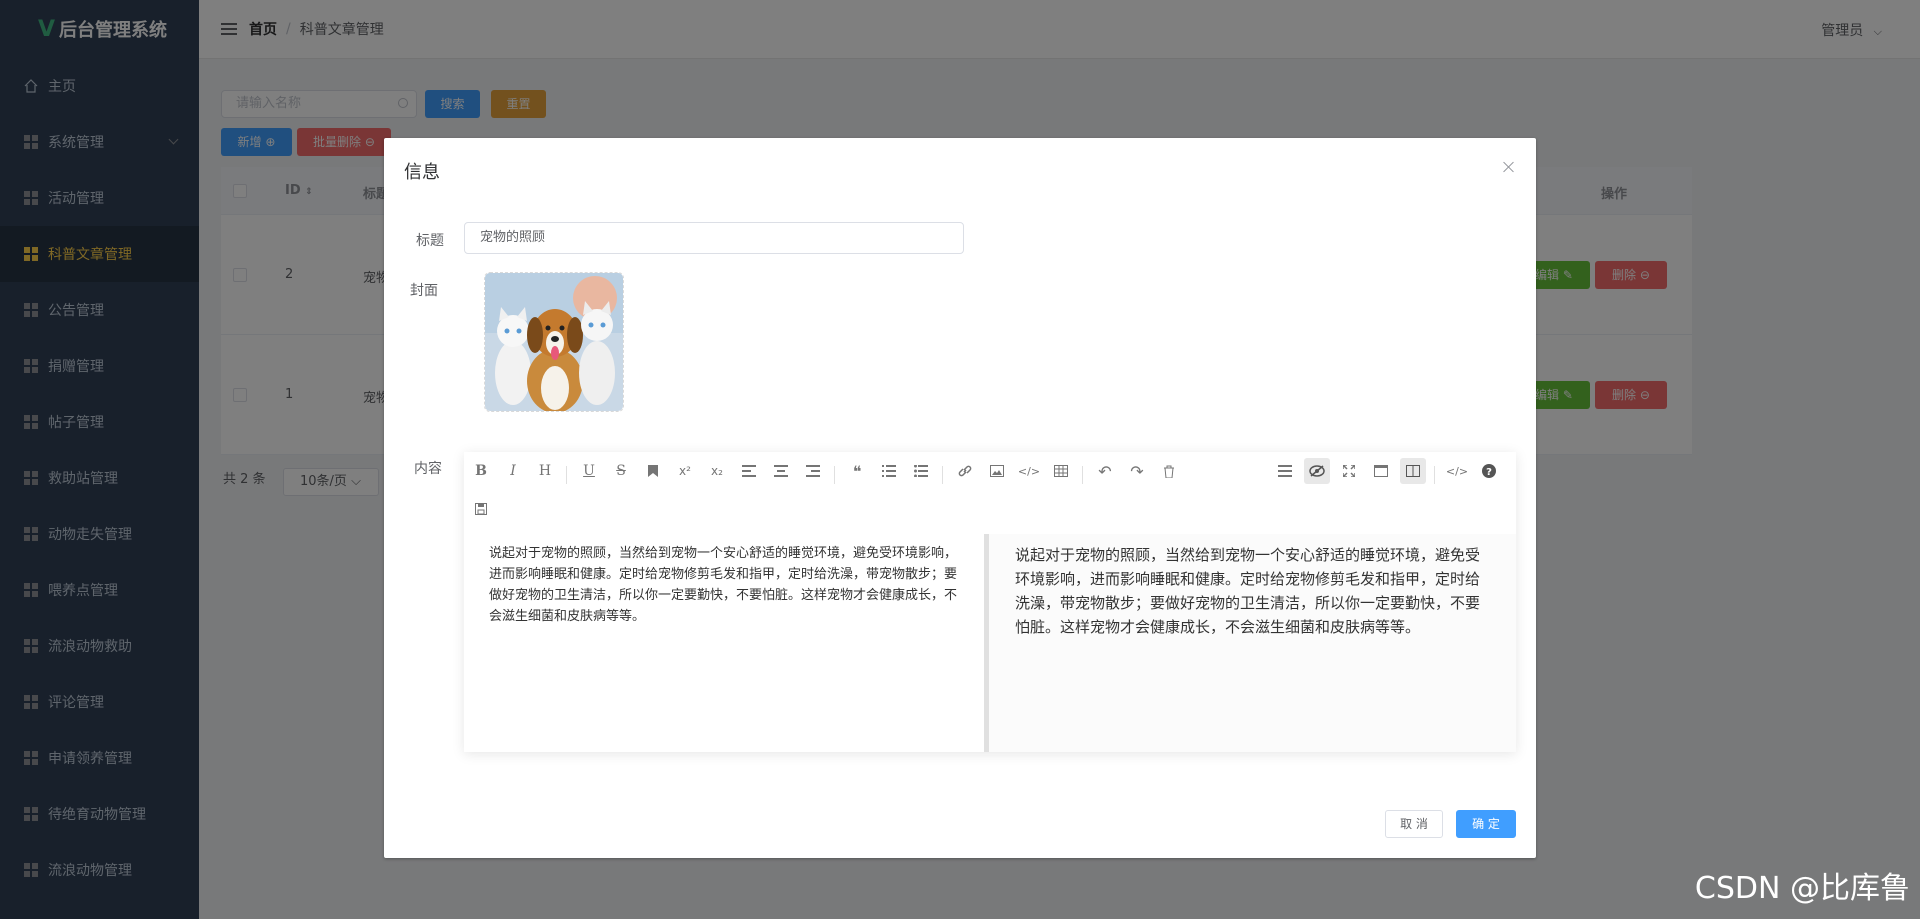 This screenshot has height=919, width=1920. I want to click on redo-icon: ↷, so click(1137, 471).